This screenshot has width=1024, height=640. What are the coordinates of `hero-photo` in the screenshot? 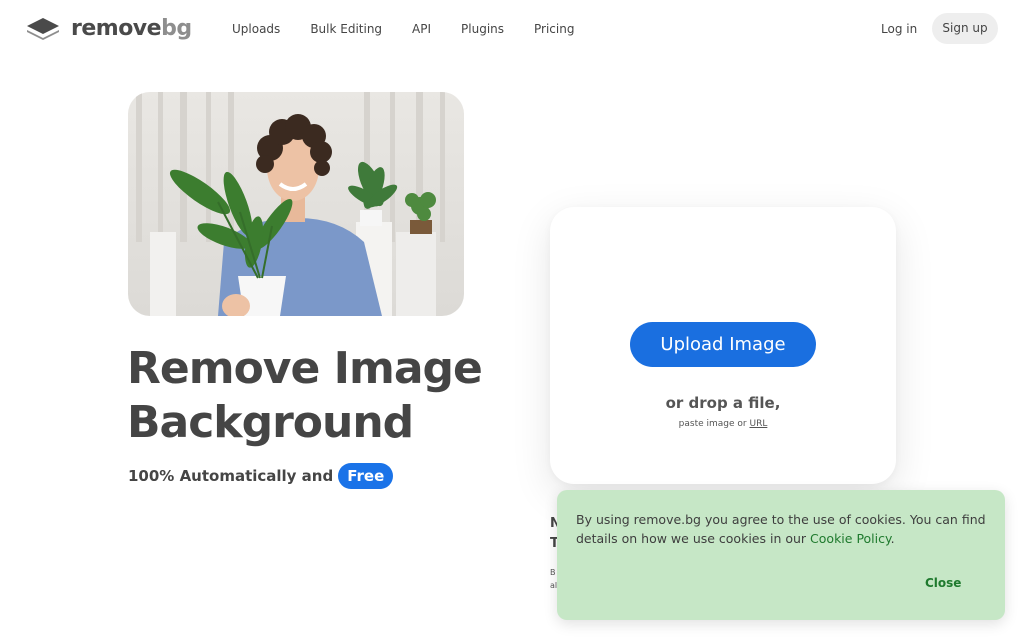 It's located at (296, 204).